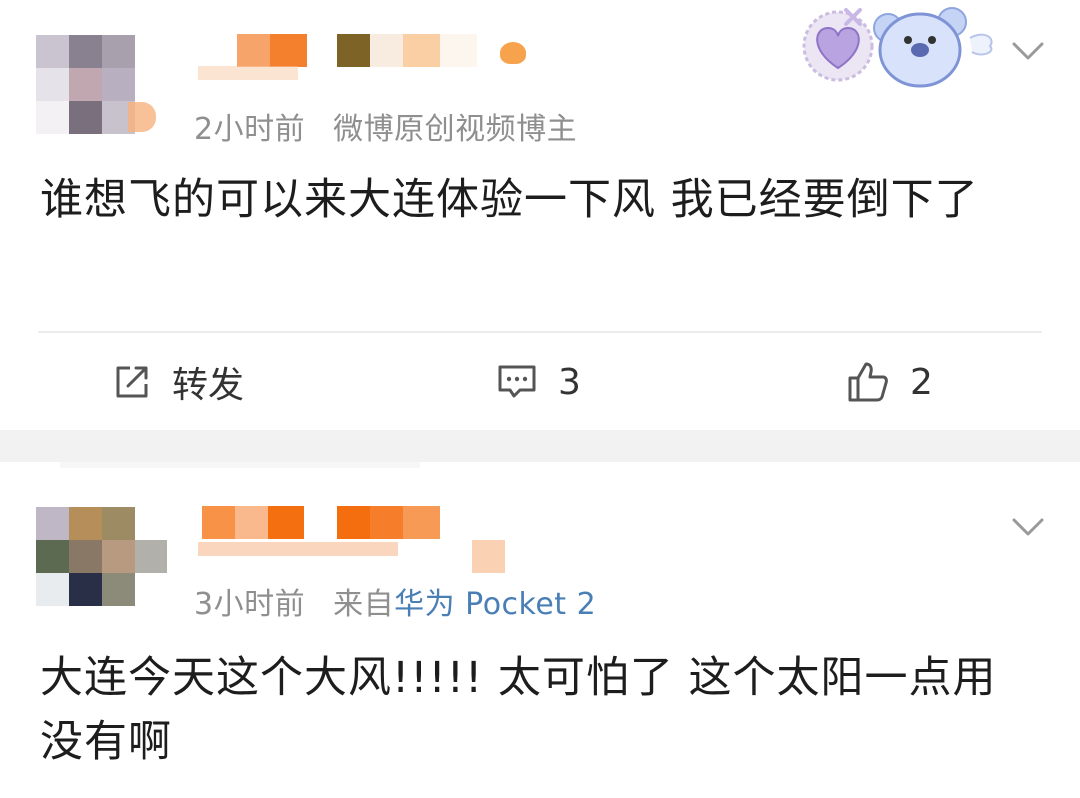 This screenshot has width=1080, height=798. What do you see at coordinates (142, 117) in the screenshot?
I see `avatar-badge` at bounding box center [142, 117].